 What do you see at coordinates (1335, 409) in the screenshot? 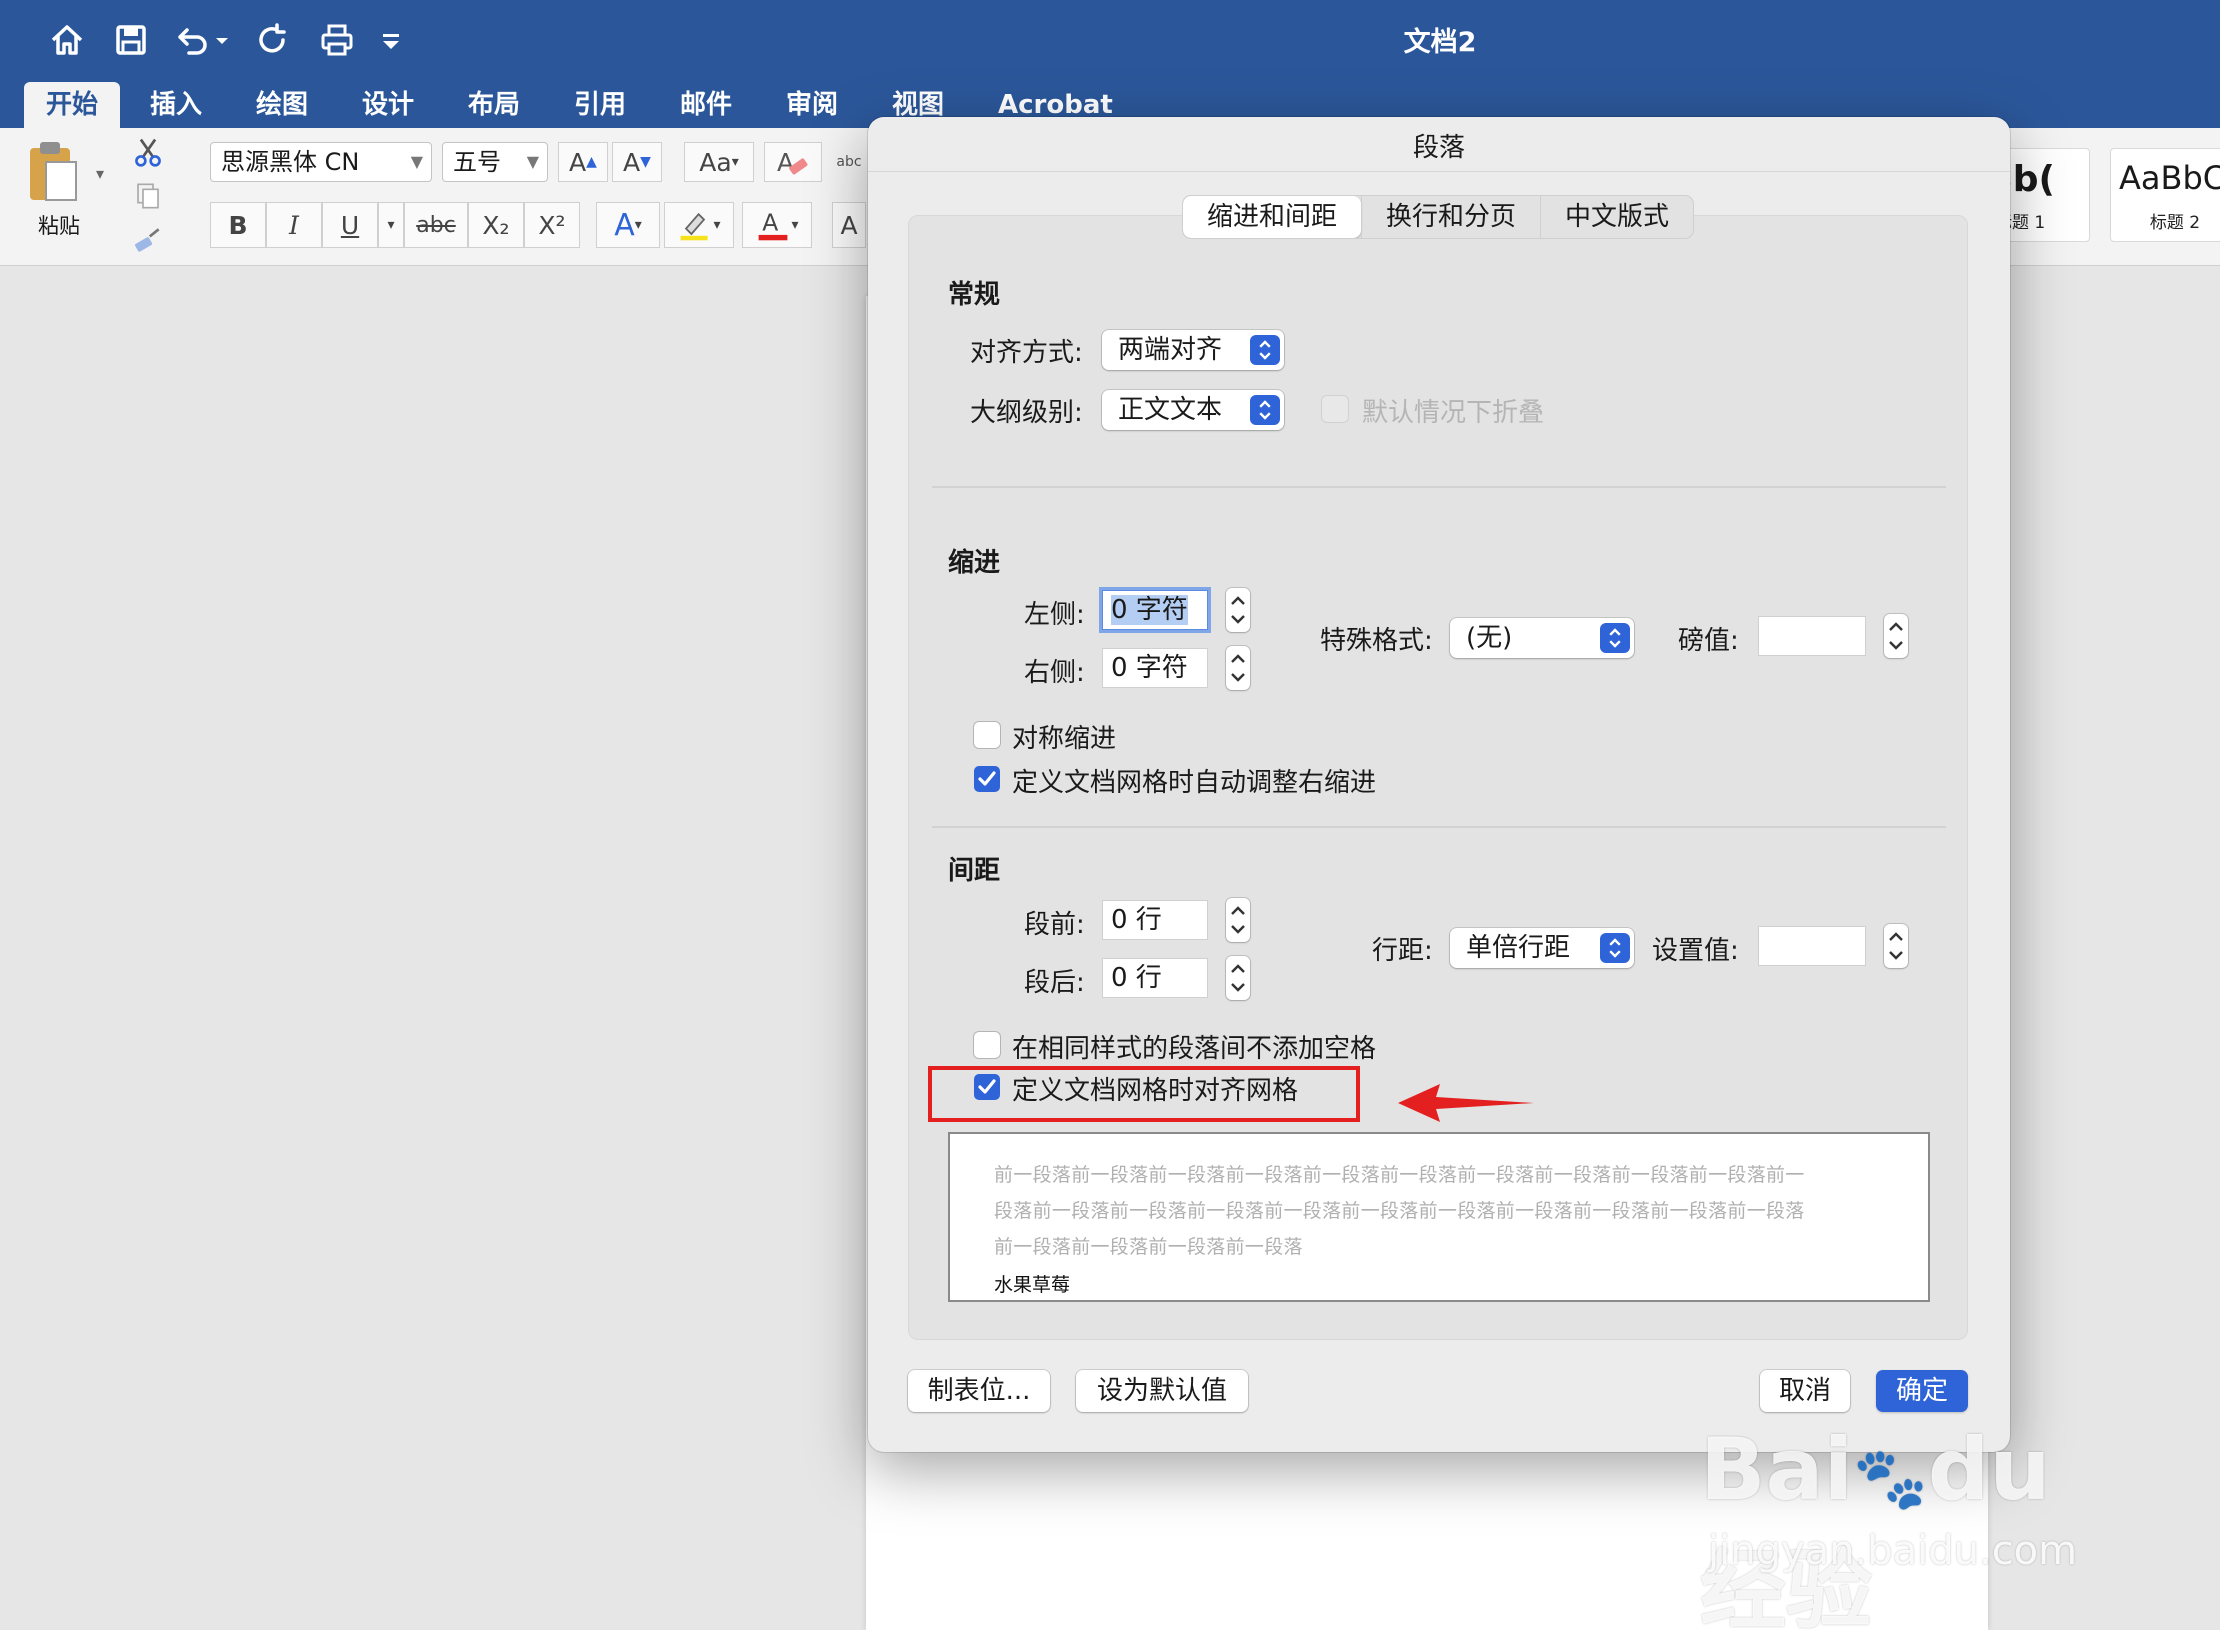
I see `collapse-by-default-checkbox` at bounding box center [1335, 409].